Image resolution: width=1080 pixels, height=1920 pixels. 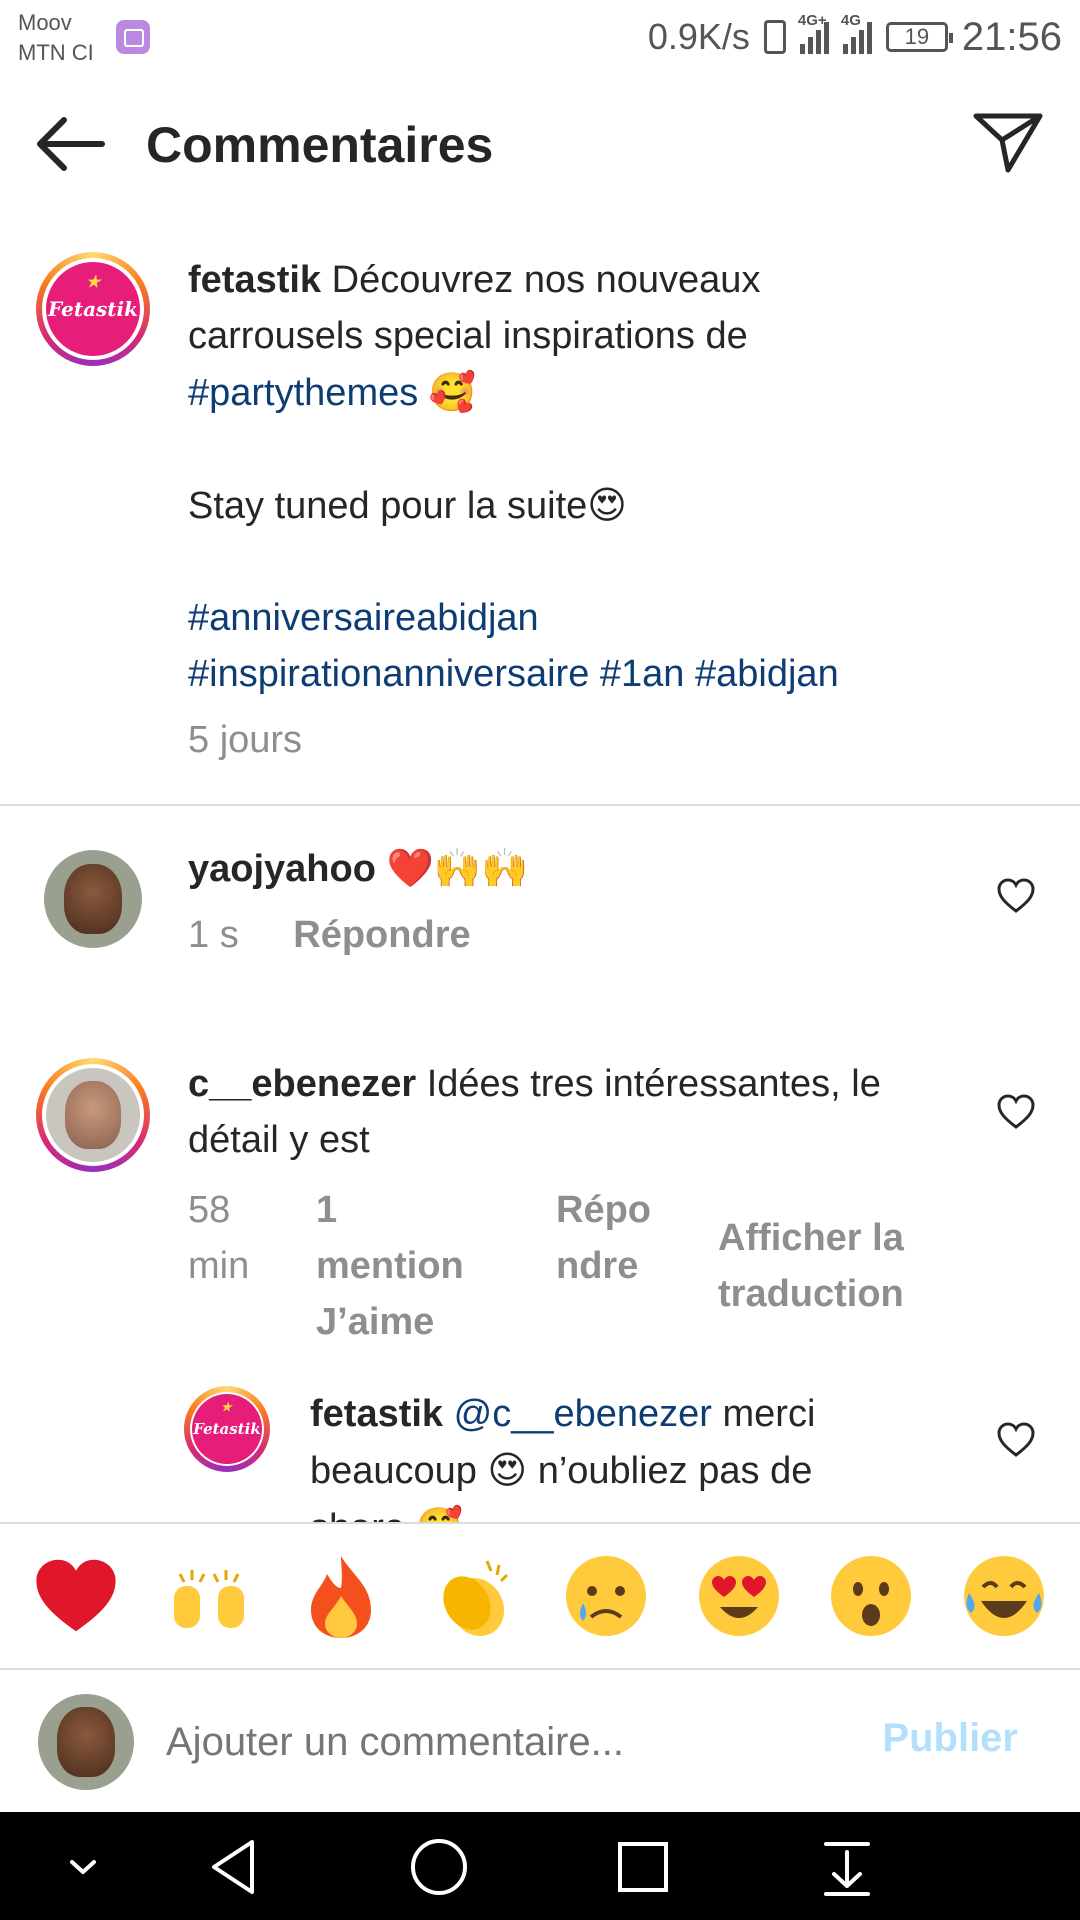 What do you see at coordinates (813, 33) in the screenshot?
I see `signal-icon-1: 4G+` at bounding box center [813, 33].